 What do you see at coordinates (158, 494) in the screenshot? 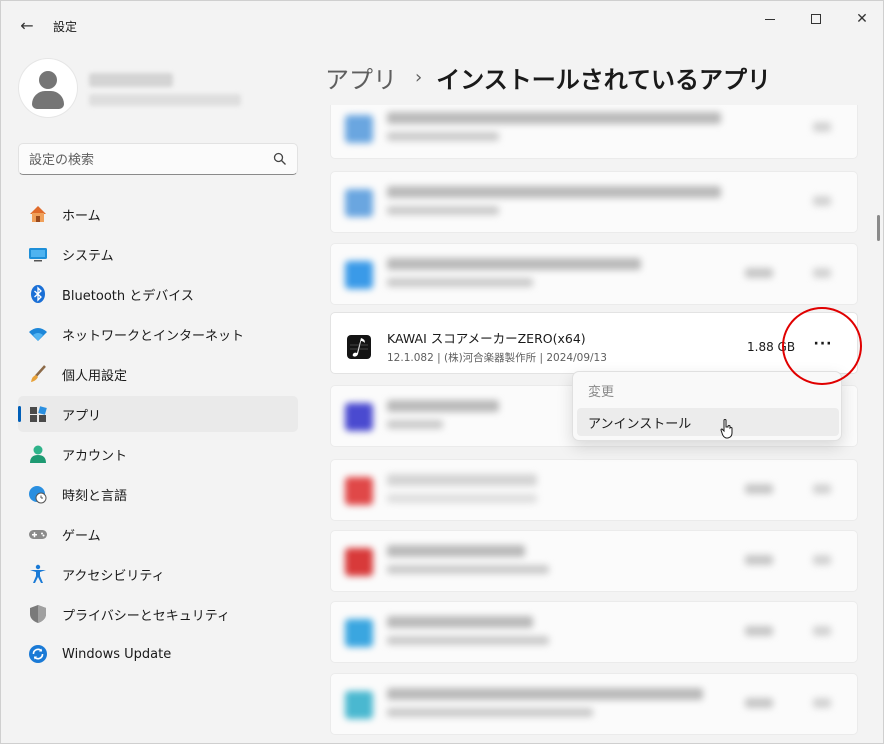
I see `sidebar-item-time-language: 時刻と言語` at bounding box center [158, 494].